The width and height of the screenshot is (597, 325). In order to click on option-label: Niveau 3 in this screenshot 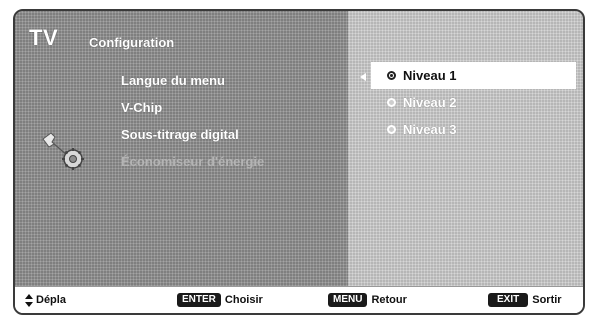, I will do `click(430, 129)`.